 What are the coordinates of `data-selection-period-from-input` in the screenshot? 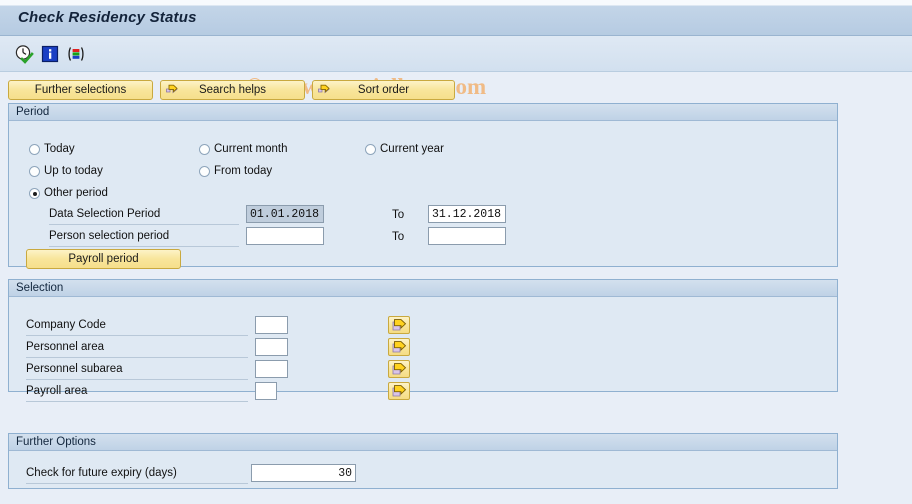 It's located at (285, 214).